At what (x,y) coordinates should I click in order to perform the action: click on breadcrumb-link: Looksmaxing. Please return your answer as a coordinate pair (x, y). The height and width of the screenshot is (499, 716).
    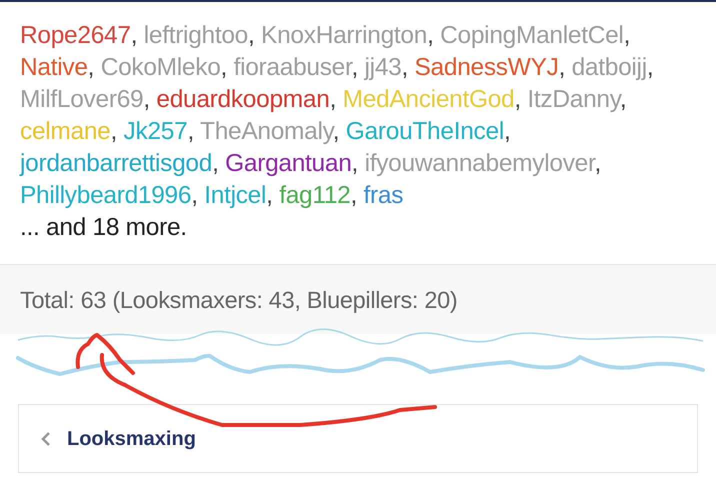
    Looking at the image, I should click on (131, 439).